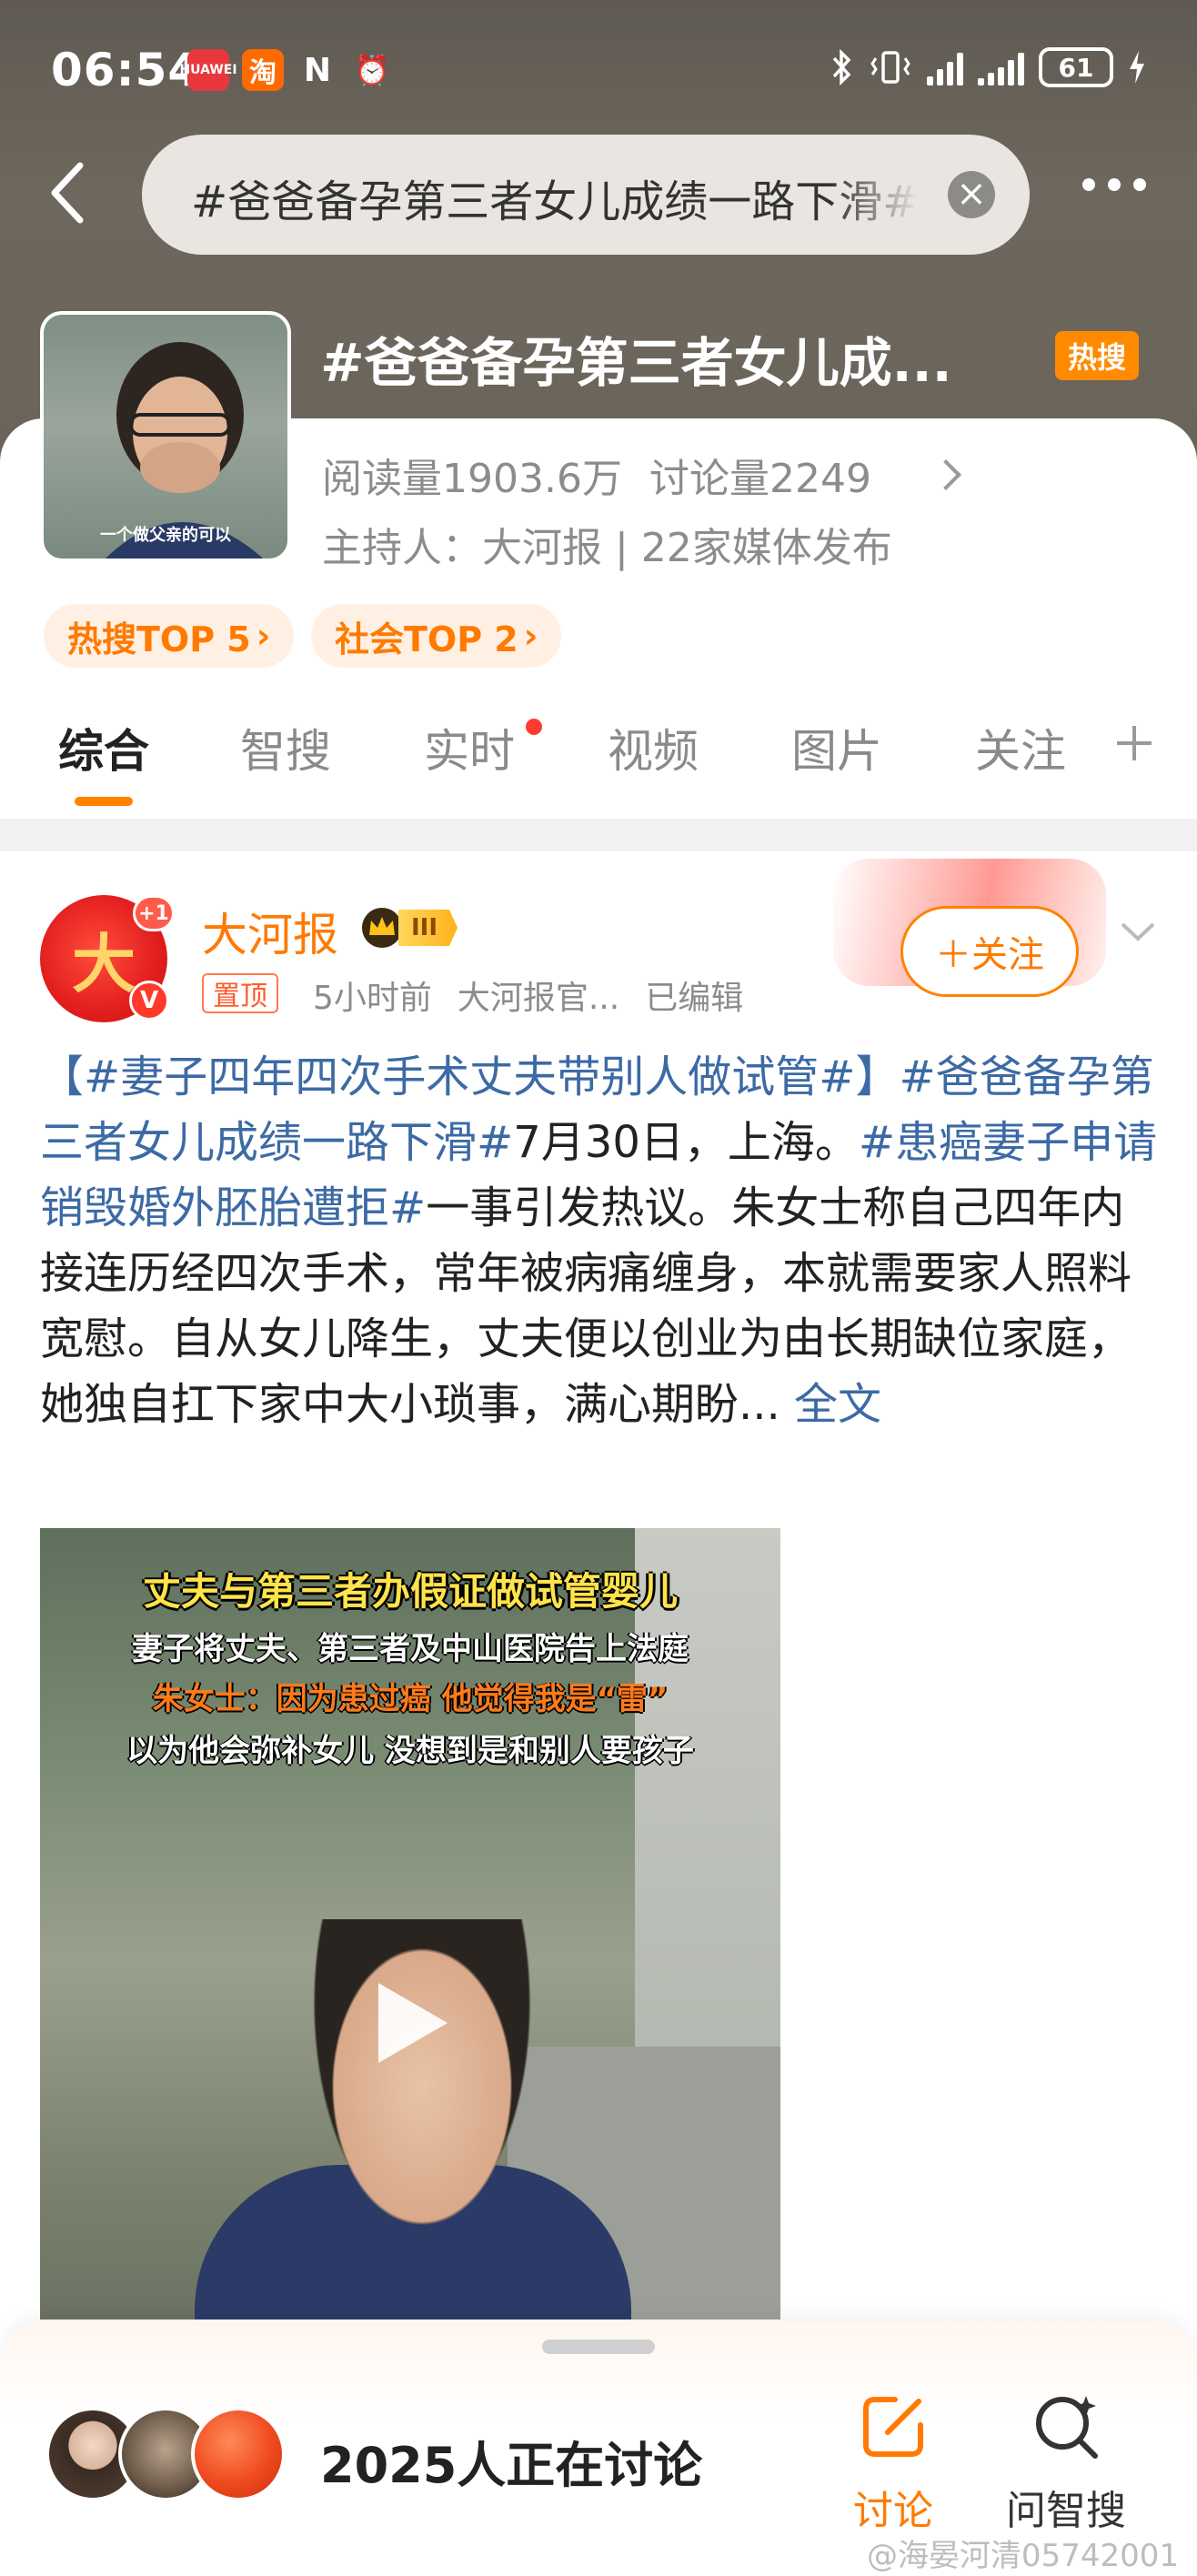 This screenshot has width=1197, height=2576. Describe the element at coordinates (104, 801) in the screenshot. I see `active-tab-indicator` at that location.